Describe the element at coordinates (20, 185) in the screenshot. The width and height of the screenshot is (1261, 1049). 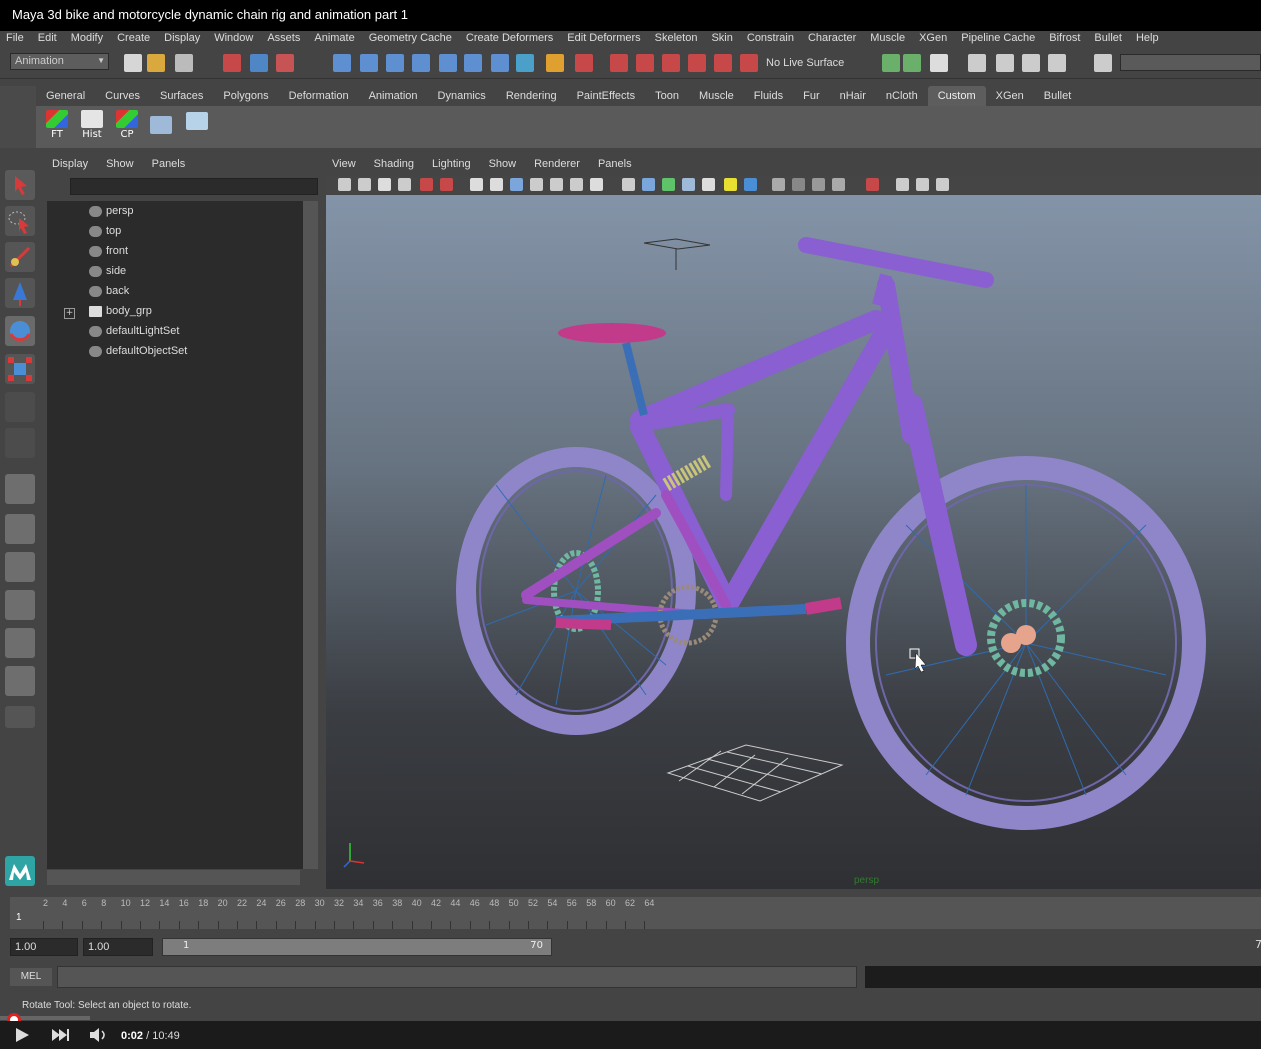
I see `select-tool-icon` at that location.